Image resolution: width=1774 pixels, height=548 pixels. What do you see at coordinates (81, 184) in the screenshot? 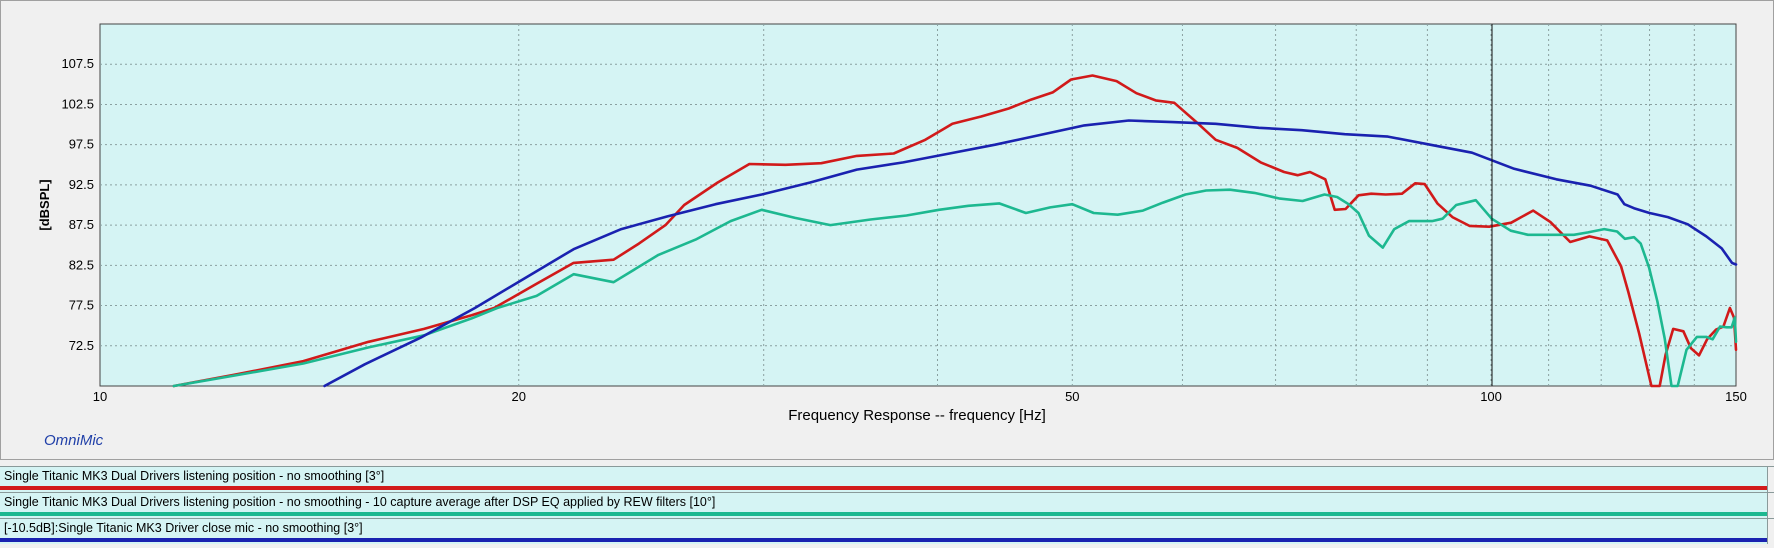
I see `y-tick-label: 92.5` at bounding box center [81, 184].